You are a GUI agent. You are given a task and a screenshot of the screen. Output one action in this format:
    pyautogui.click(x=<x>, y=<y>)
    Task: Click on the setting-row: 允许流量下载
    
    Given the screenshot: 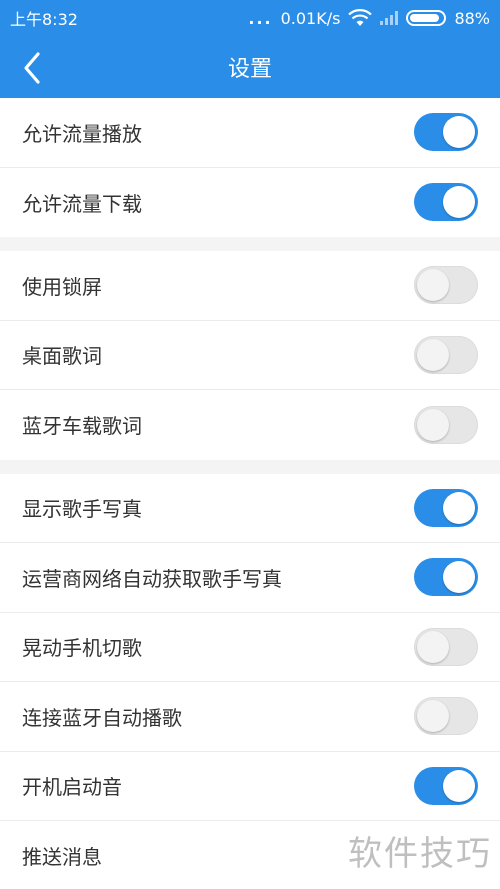 What is the action you would take?
    pyautogui.click(x=250, y=203)
    